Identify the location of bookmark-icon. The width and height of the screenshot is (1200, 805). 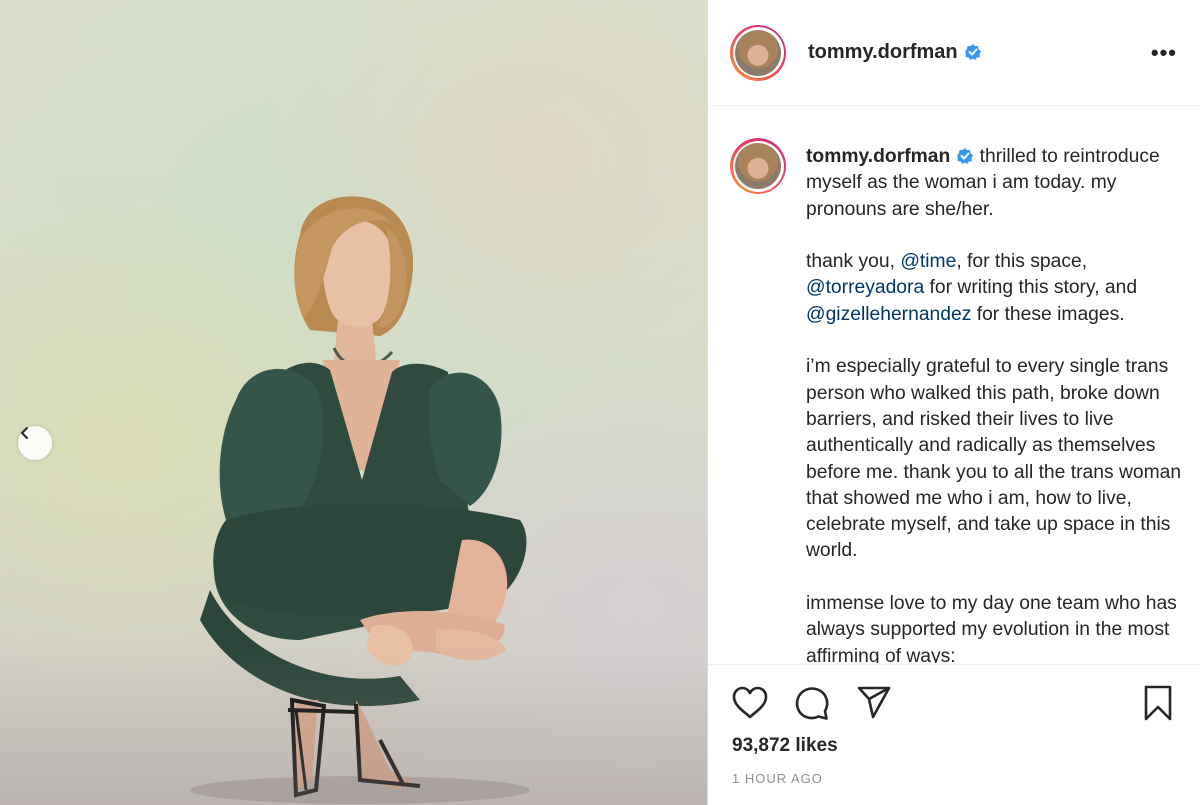
(1158, 703).